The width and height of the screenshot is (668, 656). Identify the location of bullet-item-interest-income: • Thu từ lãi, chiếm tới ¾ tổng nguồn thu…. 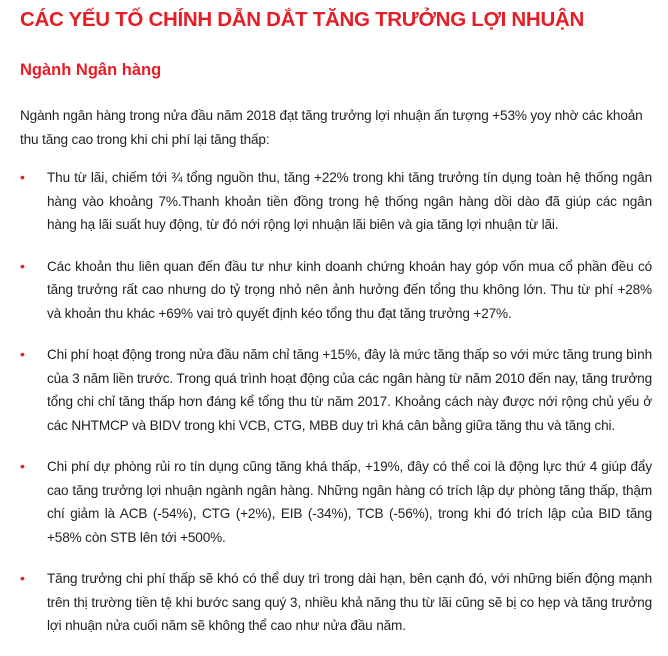
(336, 201).